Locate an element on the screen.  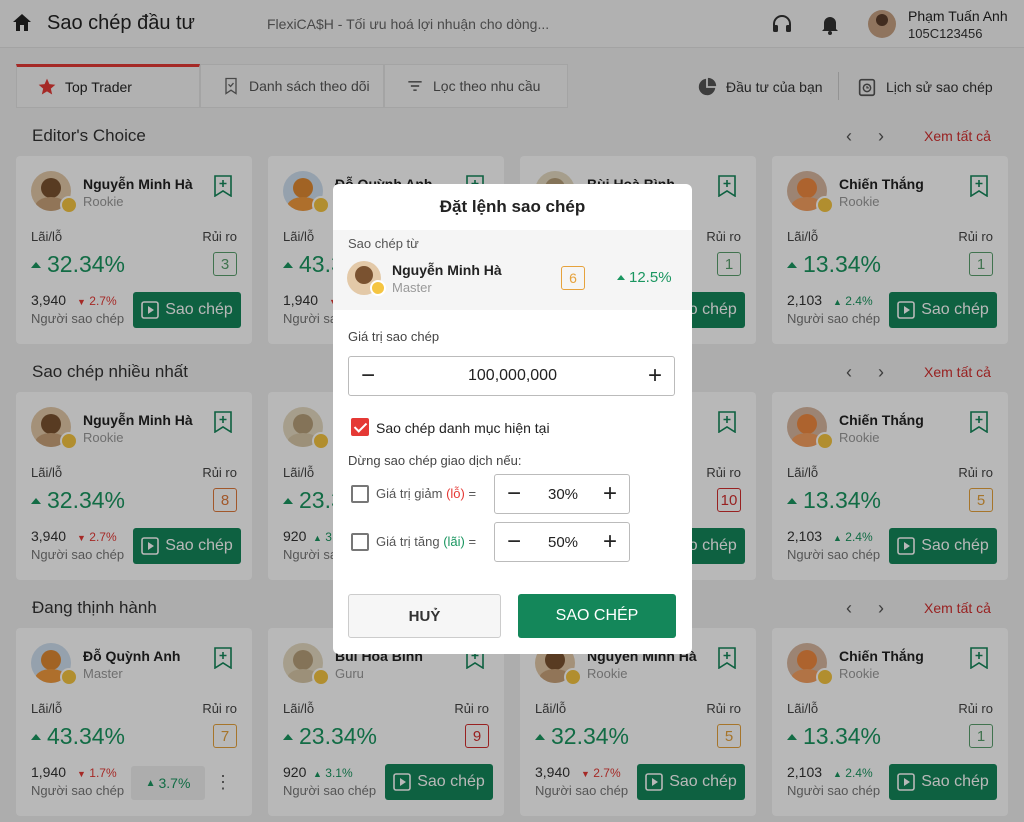
increase-stop-loss-button: + is located at coordinates (610, 494).